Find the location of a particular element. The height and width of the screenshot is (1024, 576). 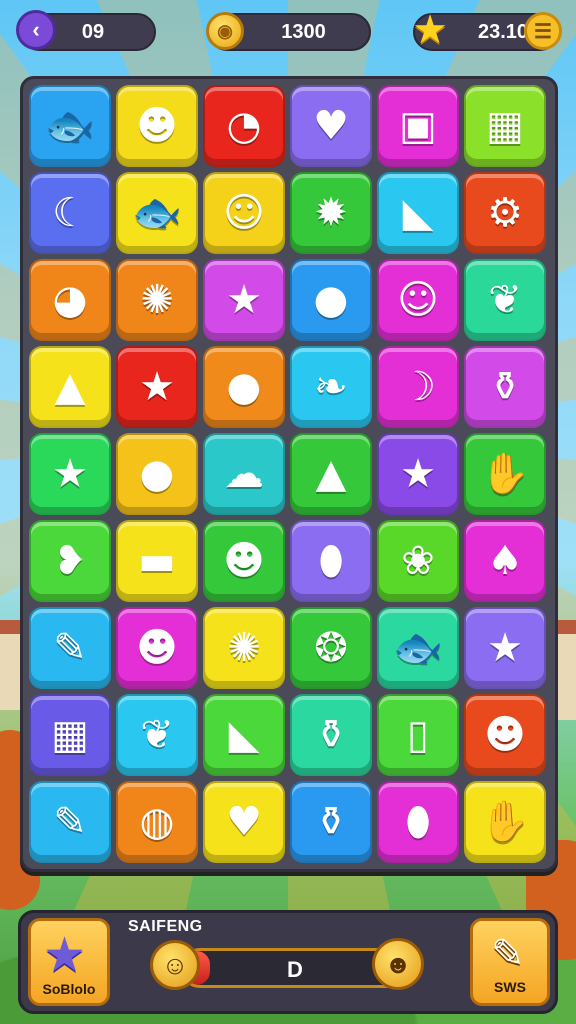

star-icon: ✹ is located at coordinates (331, 213).